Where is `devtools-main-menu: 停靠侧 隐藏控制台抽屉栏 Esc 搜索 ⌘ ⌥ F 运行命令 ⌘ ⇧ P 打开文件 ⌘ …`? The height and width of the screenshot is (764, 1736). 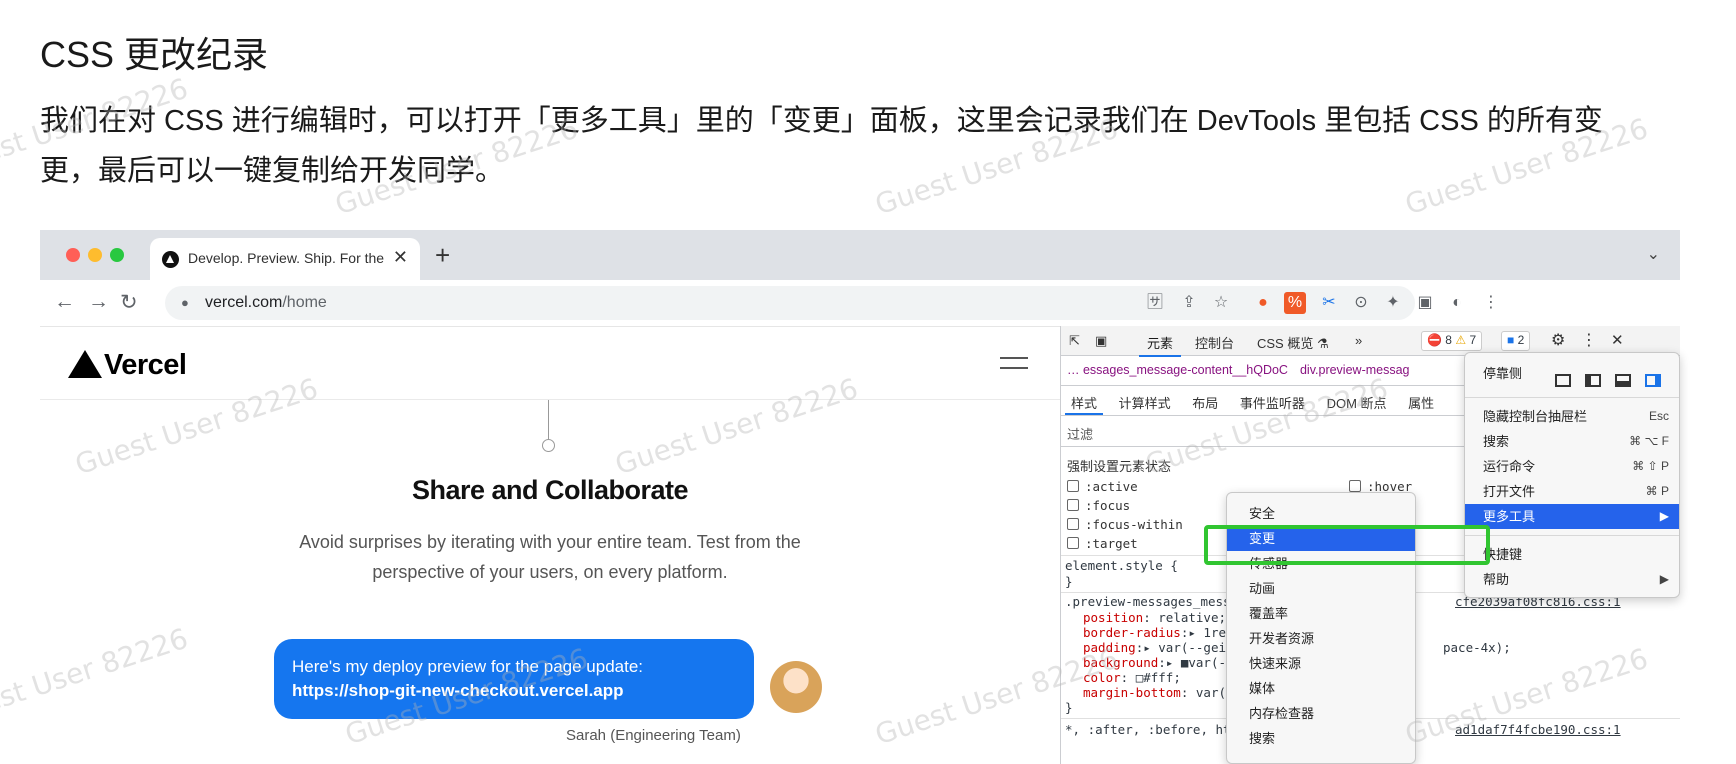 devtools-main-menu: 停靠侧 隐藏控制台抽屉栏 Esc 搜索 ⌘ ⌥ F 运行命令 ⌘ ⇧ P 打开文件 ⌘ … is located at coordinates (1572, 475).